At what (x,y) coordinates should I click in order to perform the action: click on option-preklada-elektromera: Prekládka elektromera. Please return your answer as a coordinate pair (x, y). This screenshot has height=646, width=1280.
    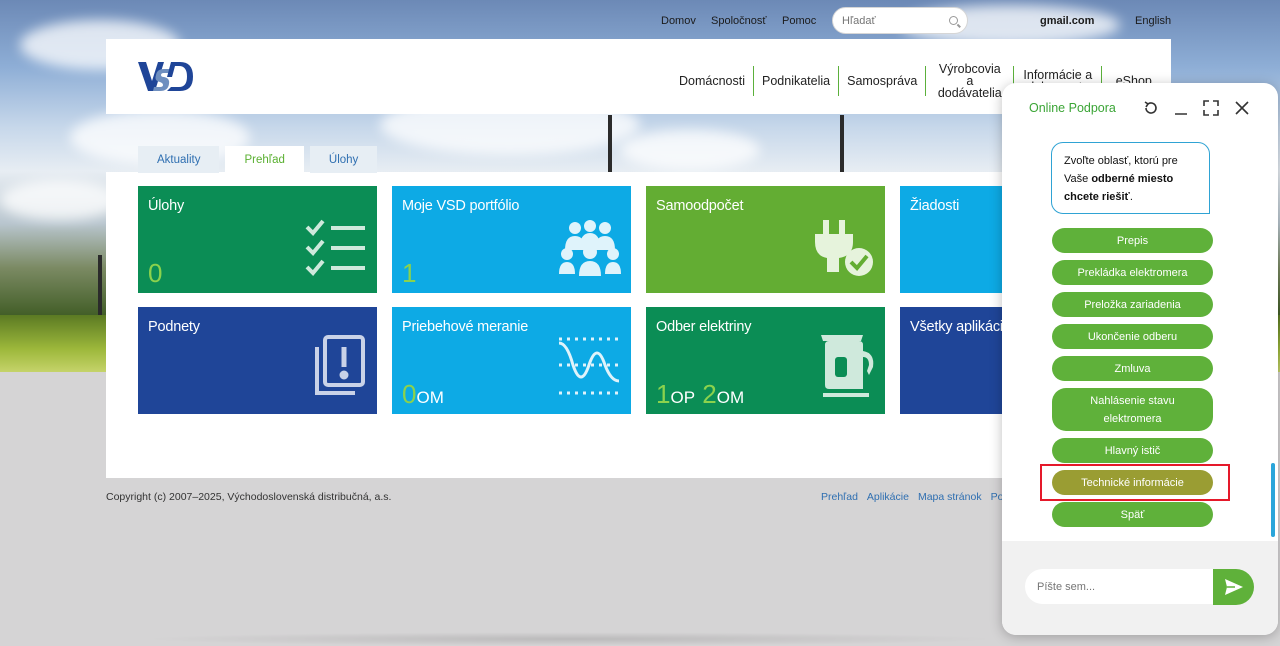
    Looking at the image, I should click on (1132, 272).